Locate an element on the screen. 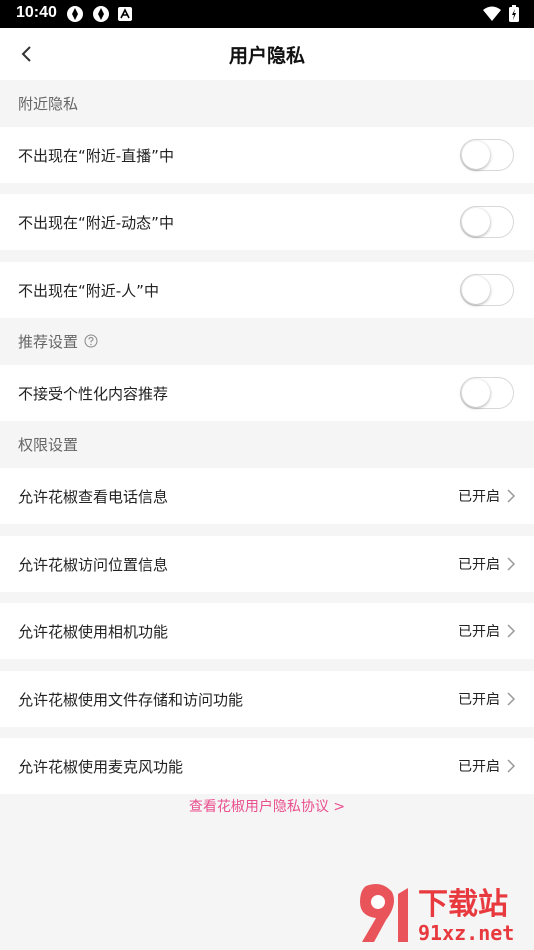 The width and height of the screenshot is (534, 950). battery-icon is located at coordinates (514, 13).